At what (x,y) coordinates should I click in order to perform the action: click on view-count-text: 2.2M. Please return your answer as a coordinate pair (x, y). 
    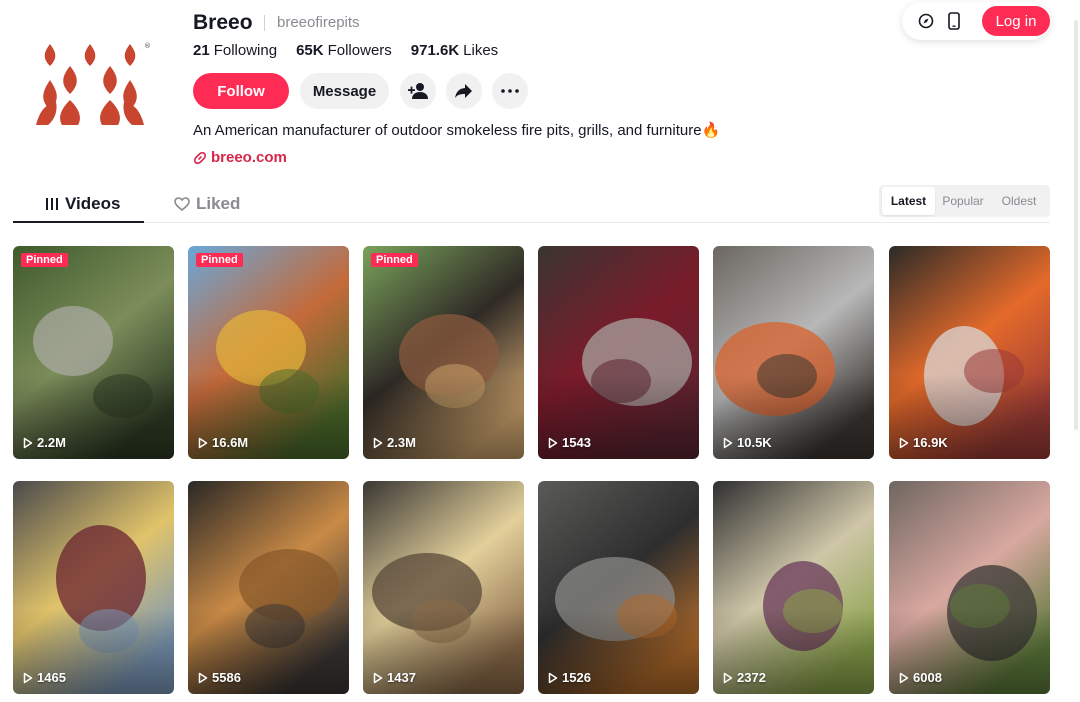
    Looking at the image, I should click on (51, 442).